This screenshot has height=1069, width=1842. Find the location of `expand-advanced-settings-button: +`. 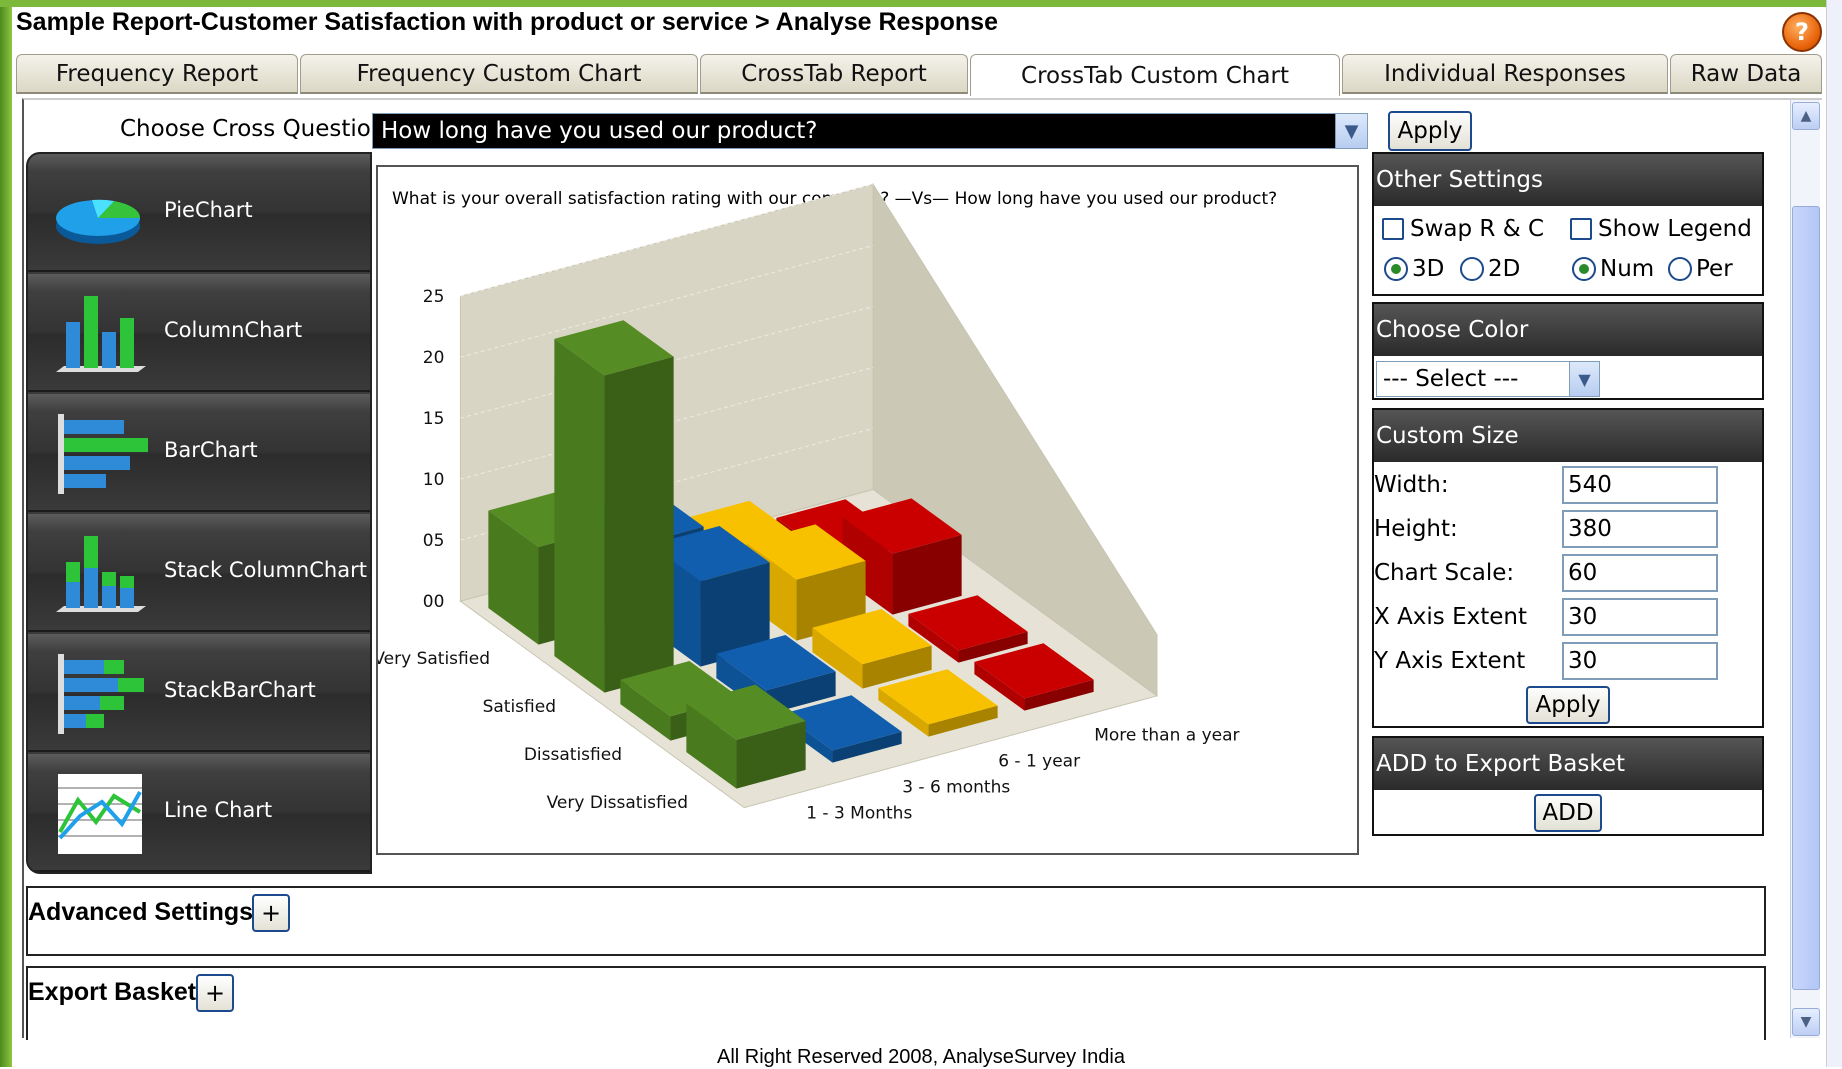

expand-advanced-settings-button: + is located at coordinates (271, 913).